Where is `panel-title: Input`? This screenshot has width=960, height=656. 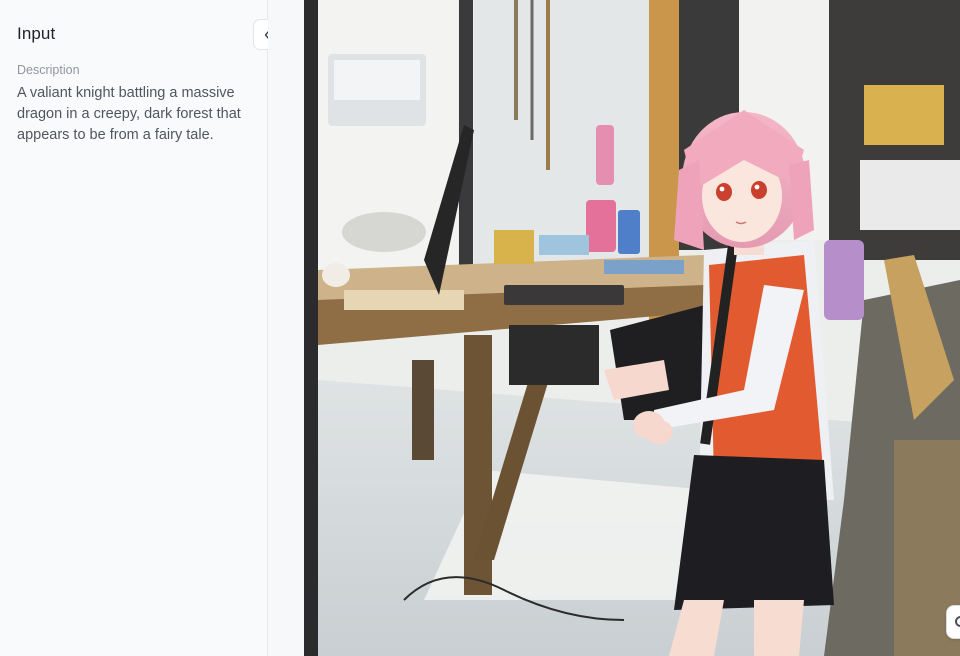
panel-title: Input is located at coordinates (36, 33).